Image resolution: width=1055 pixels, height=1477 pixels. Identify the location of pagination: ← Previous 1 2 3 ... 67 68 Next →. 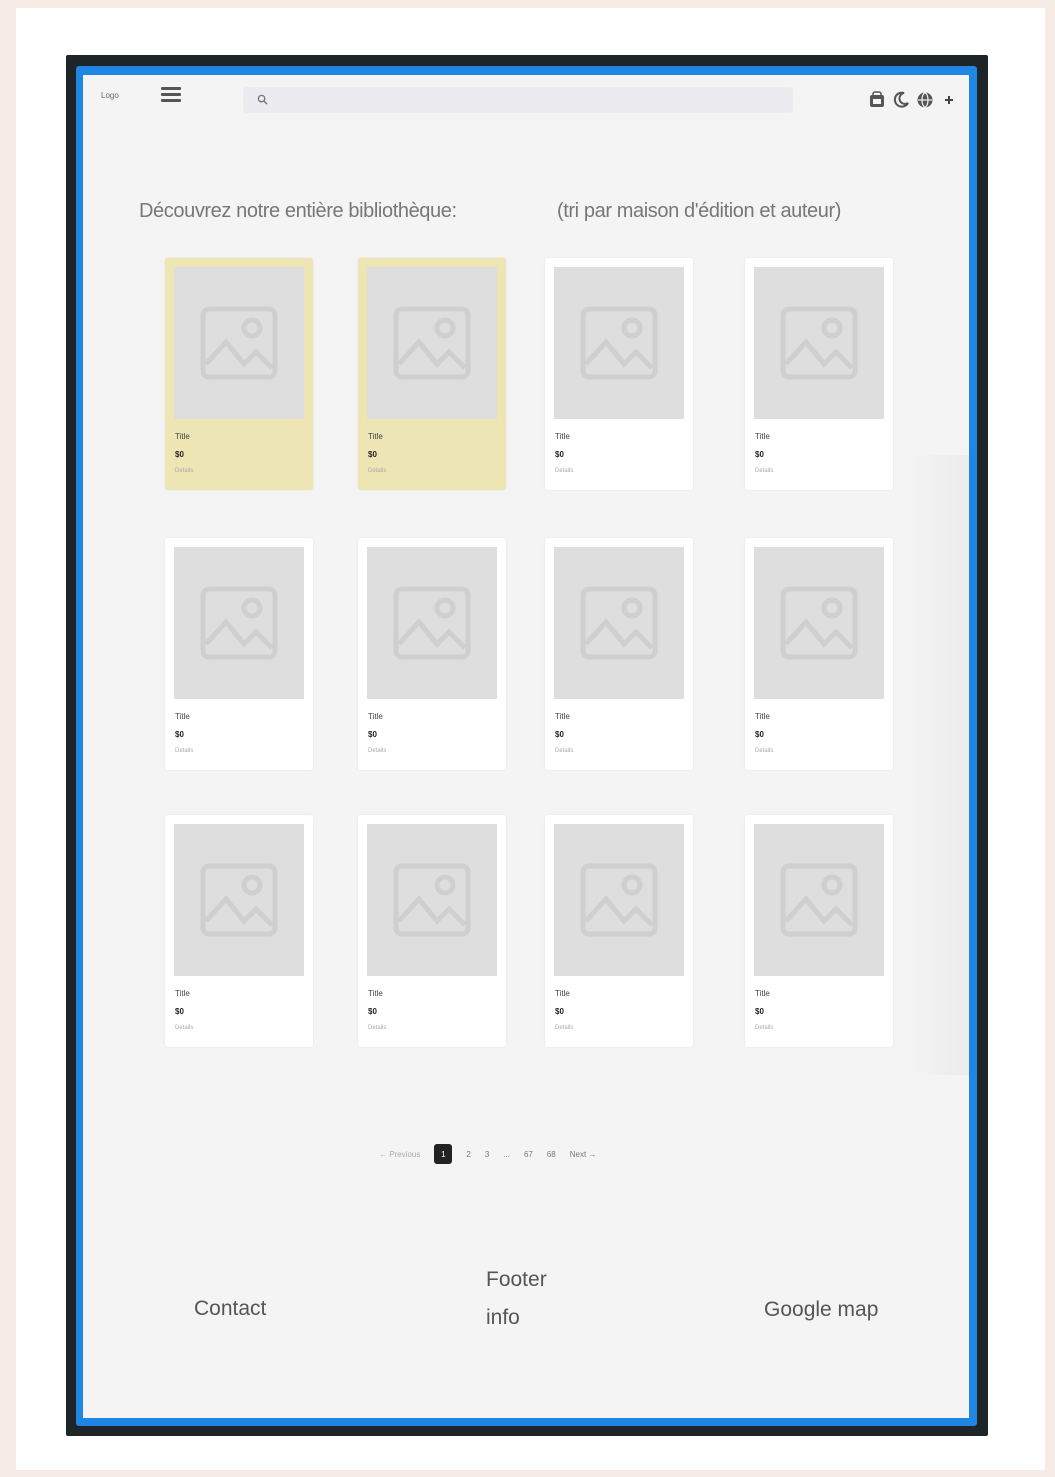
(487, 1154).